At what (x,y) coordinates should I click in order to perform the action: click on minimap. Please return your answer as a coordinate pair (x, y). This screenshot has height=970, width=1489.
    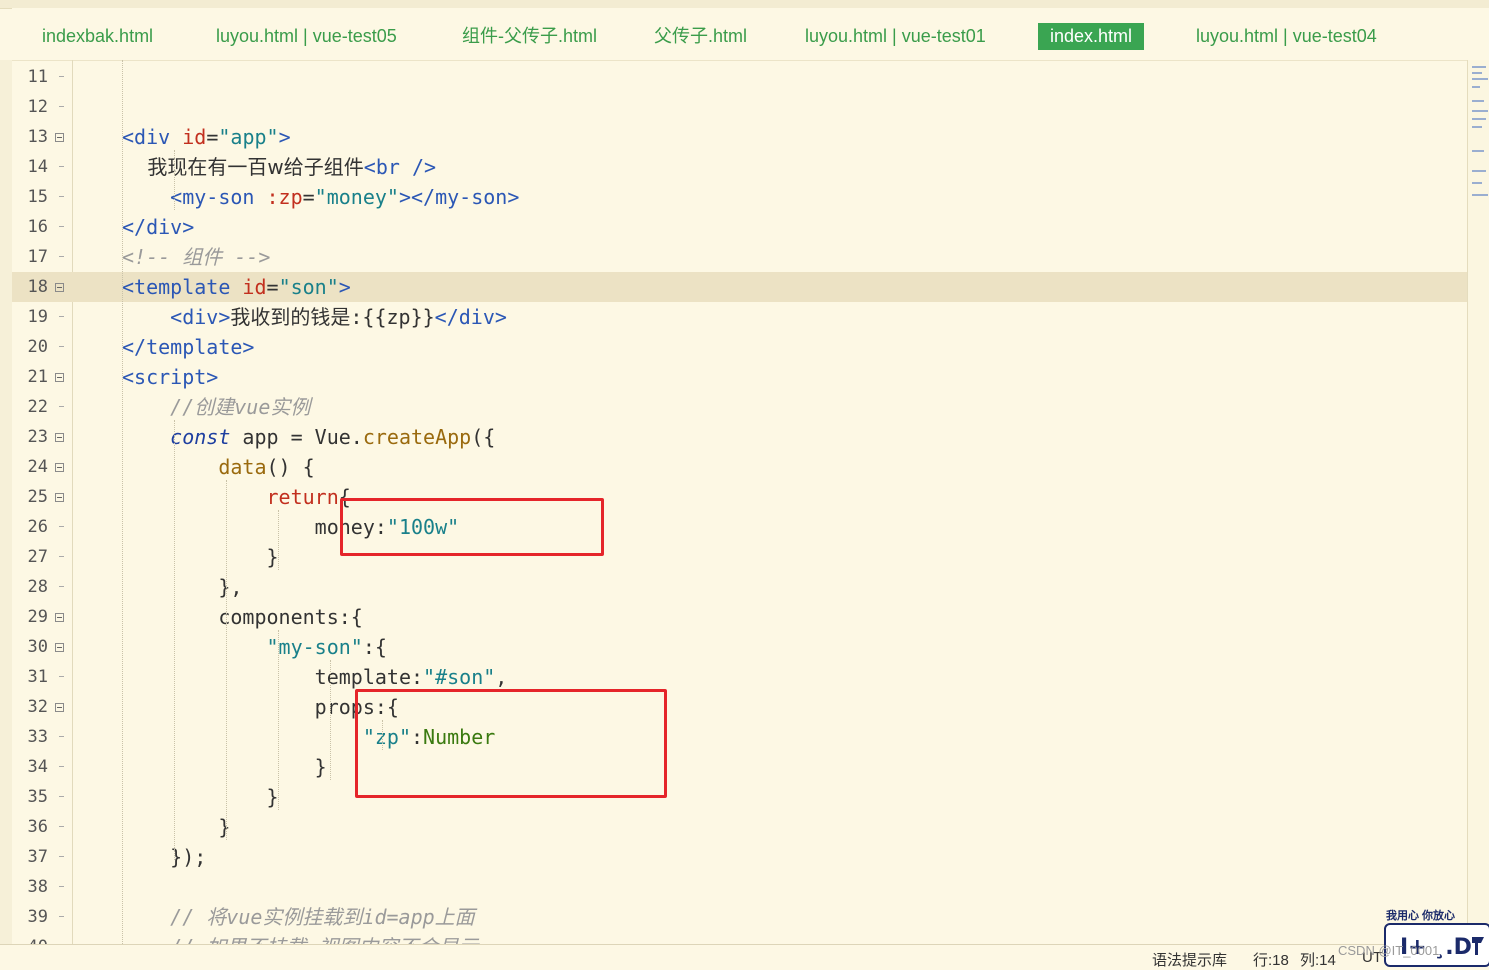
    Looking at the image, I should click on (1478, 502).